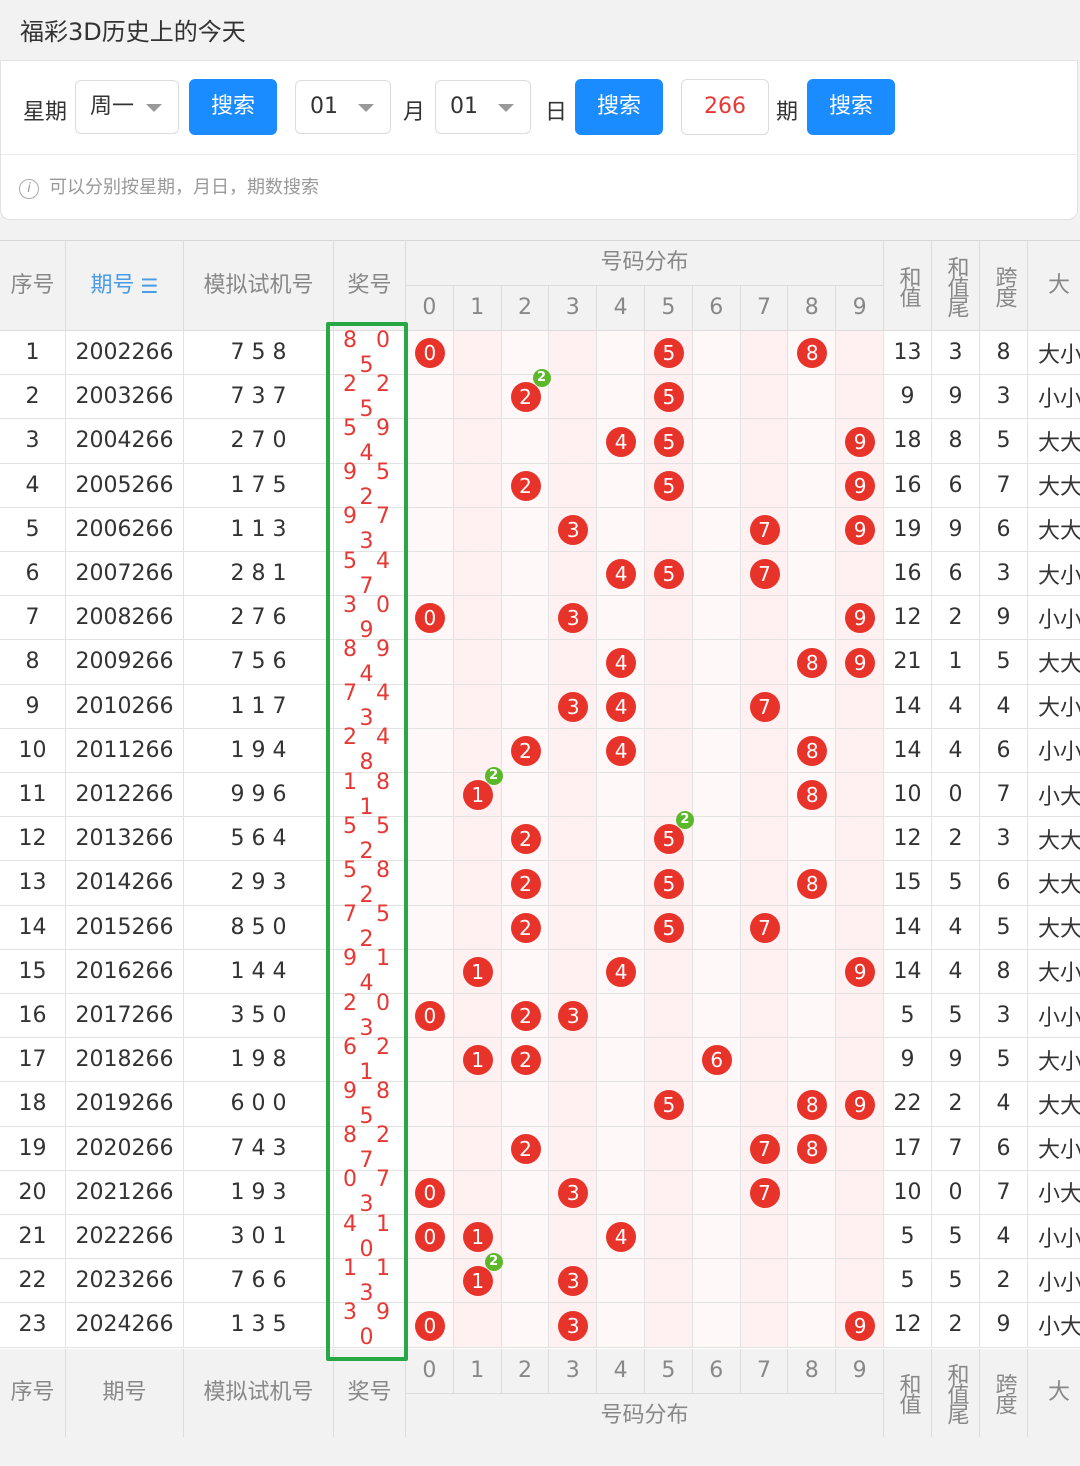  I want to click on row-test-number: 3 5 0, so click(259, 1016).